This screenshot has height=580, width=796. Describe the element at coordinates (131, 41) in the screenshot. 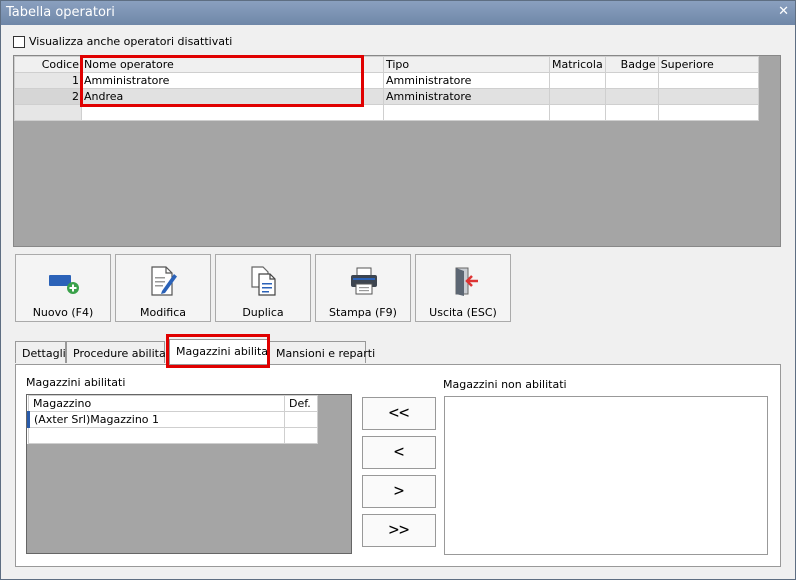

I see `show-disabled-label: Visualizza anche operatori disattivati` at that location.